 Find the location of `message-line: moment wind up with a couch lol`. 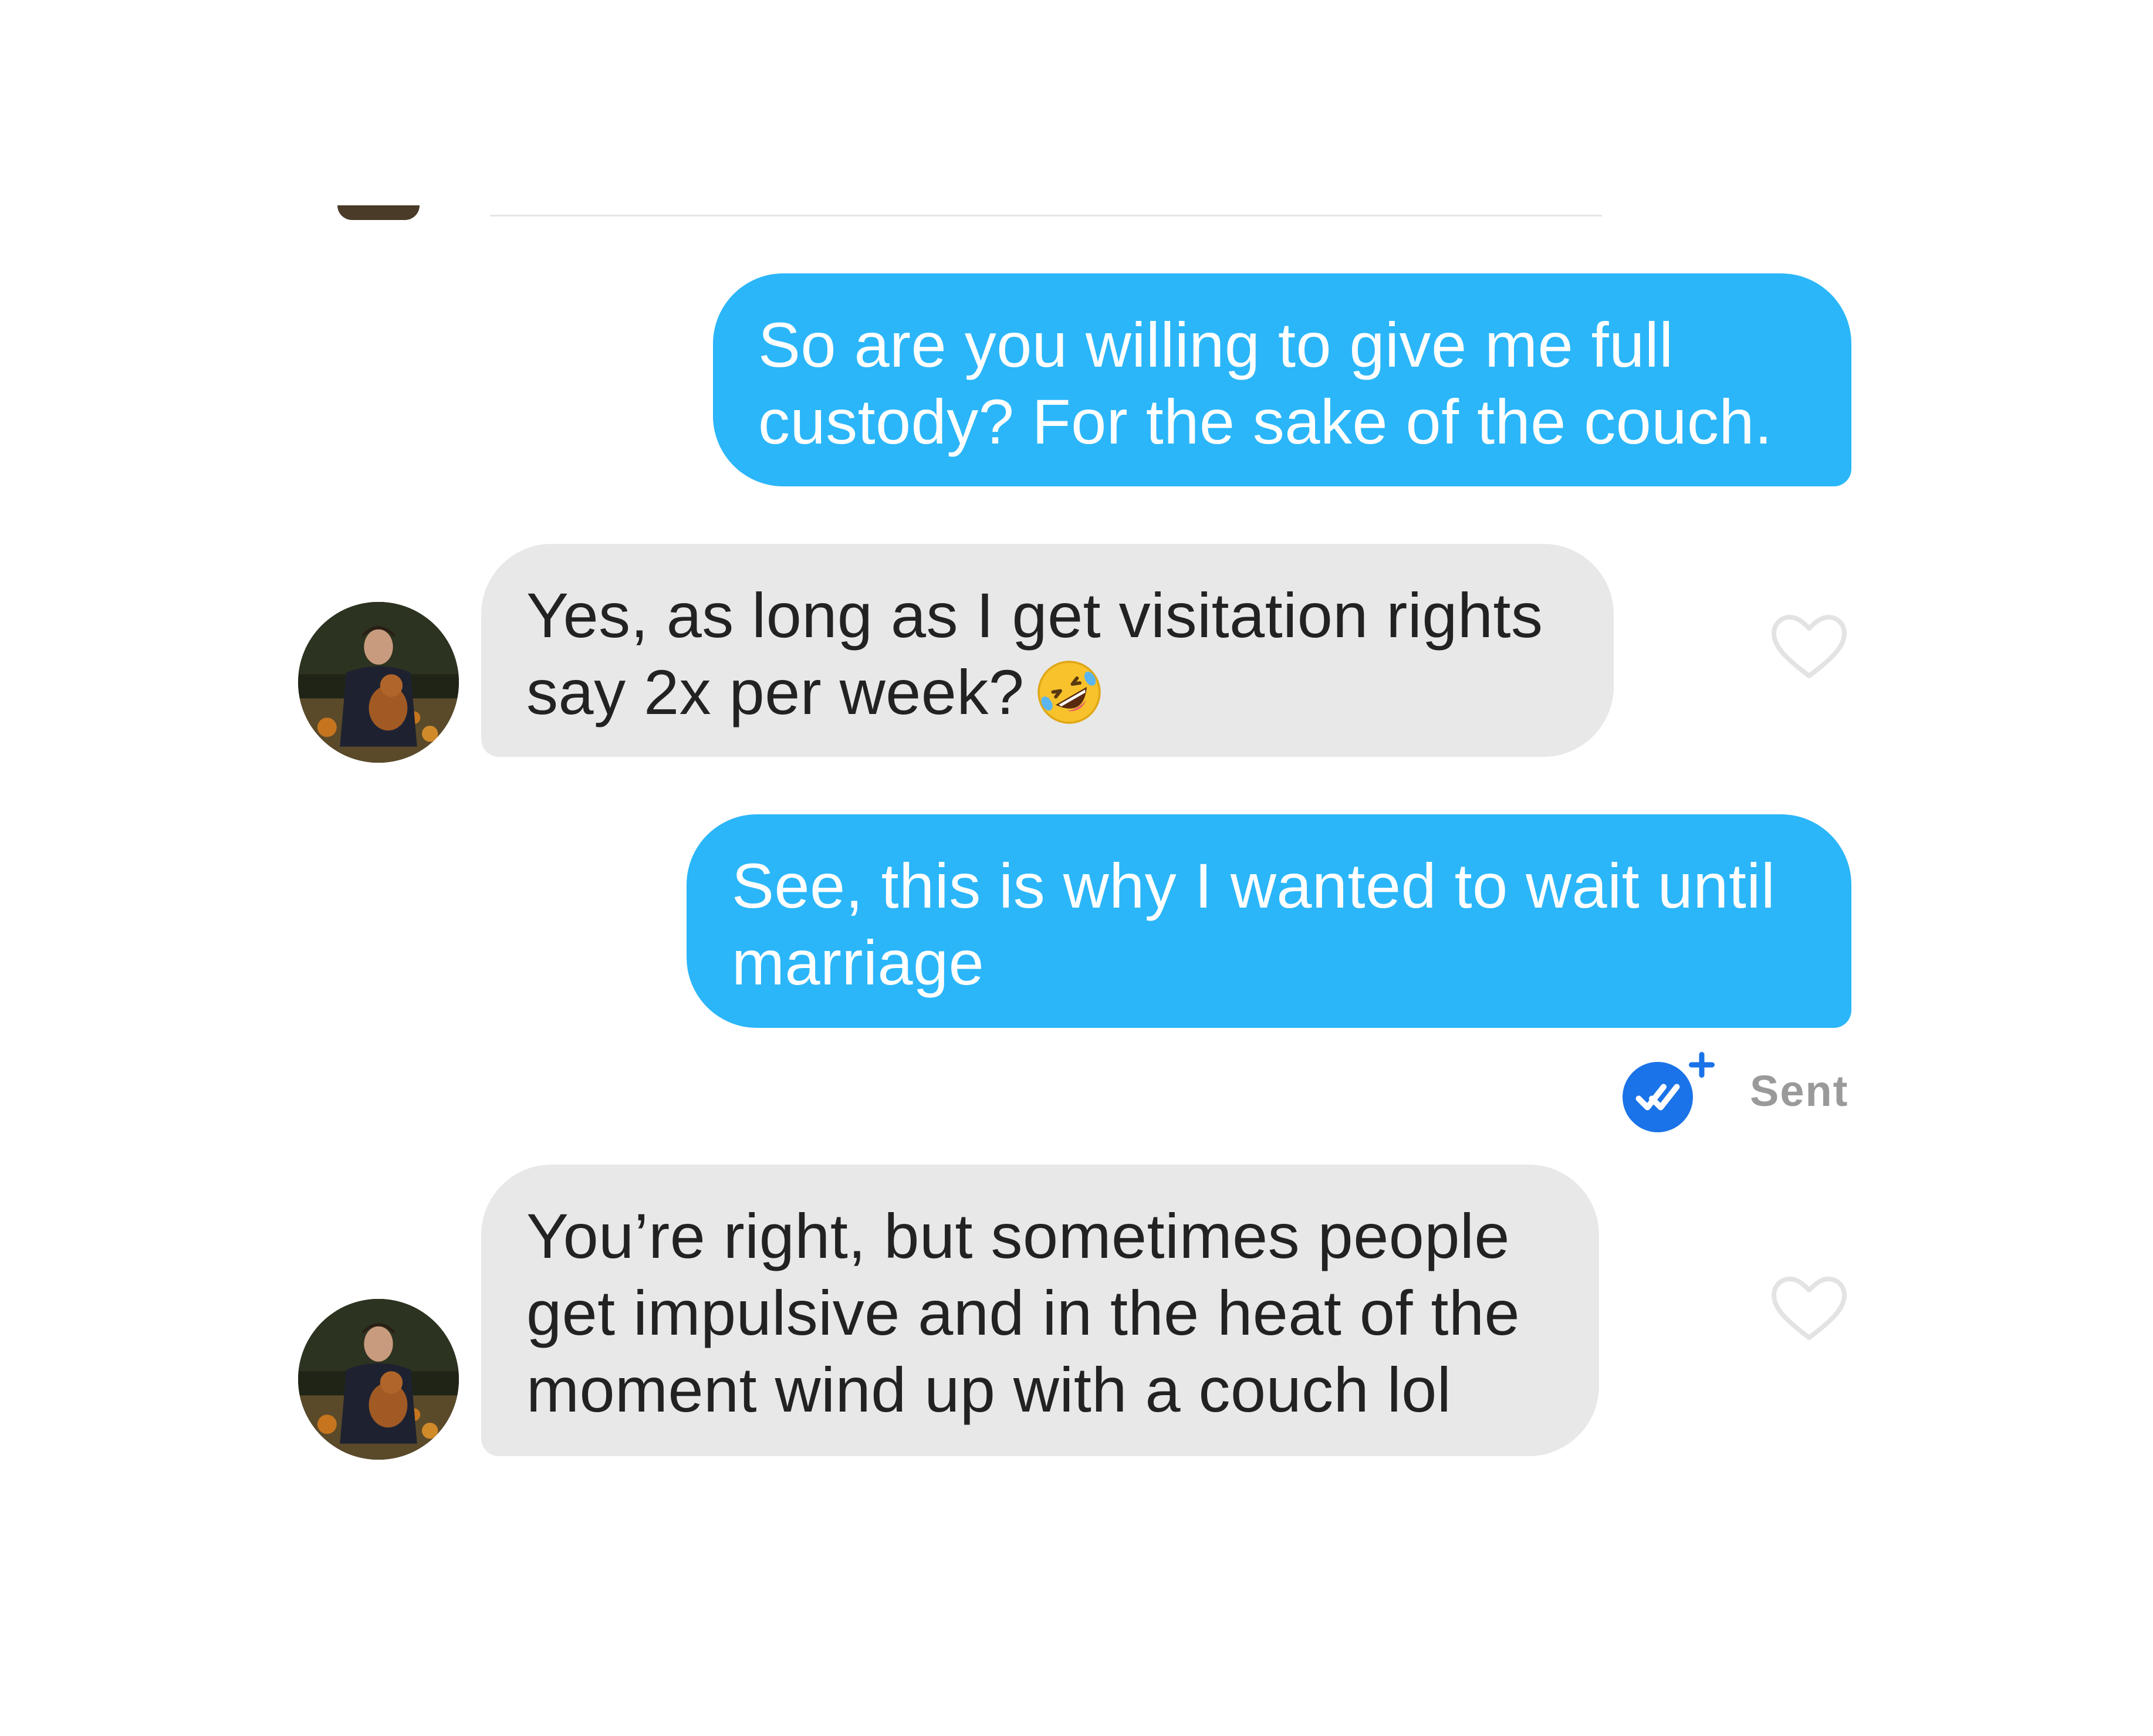

message-line: moment wind up with a couch lol is located at coordinates (989, 1389).